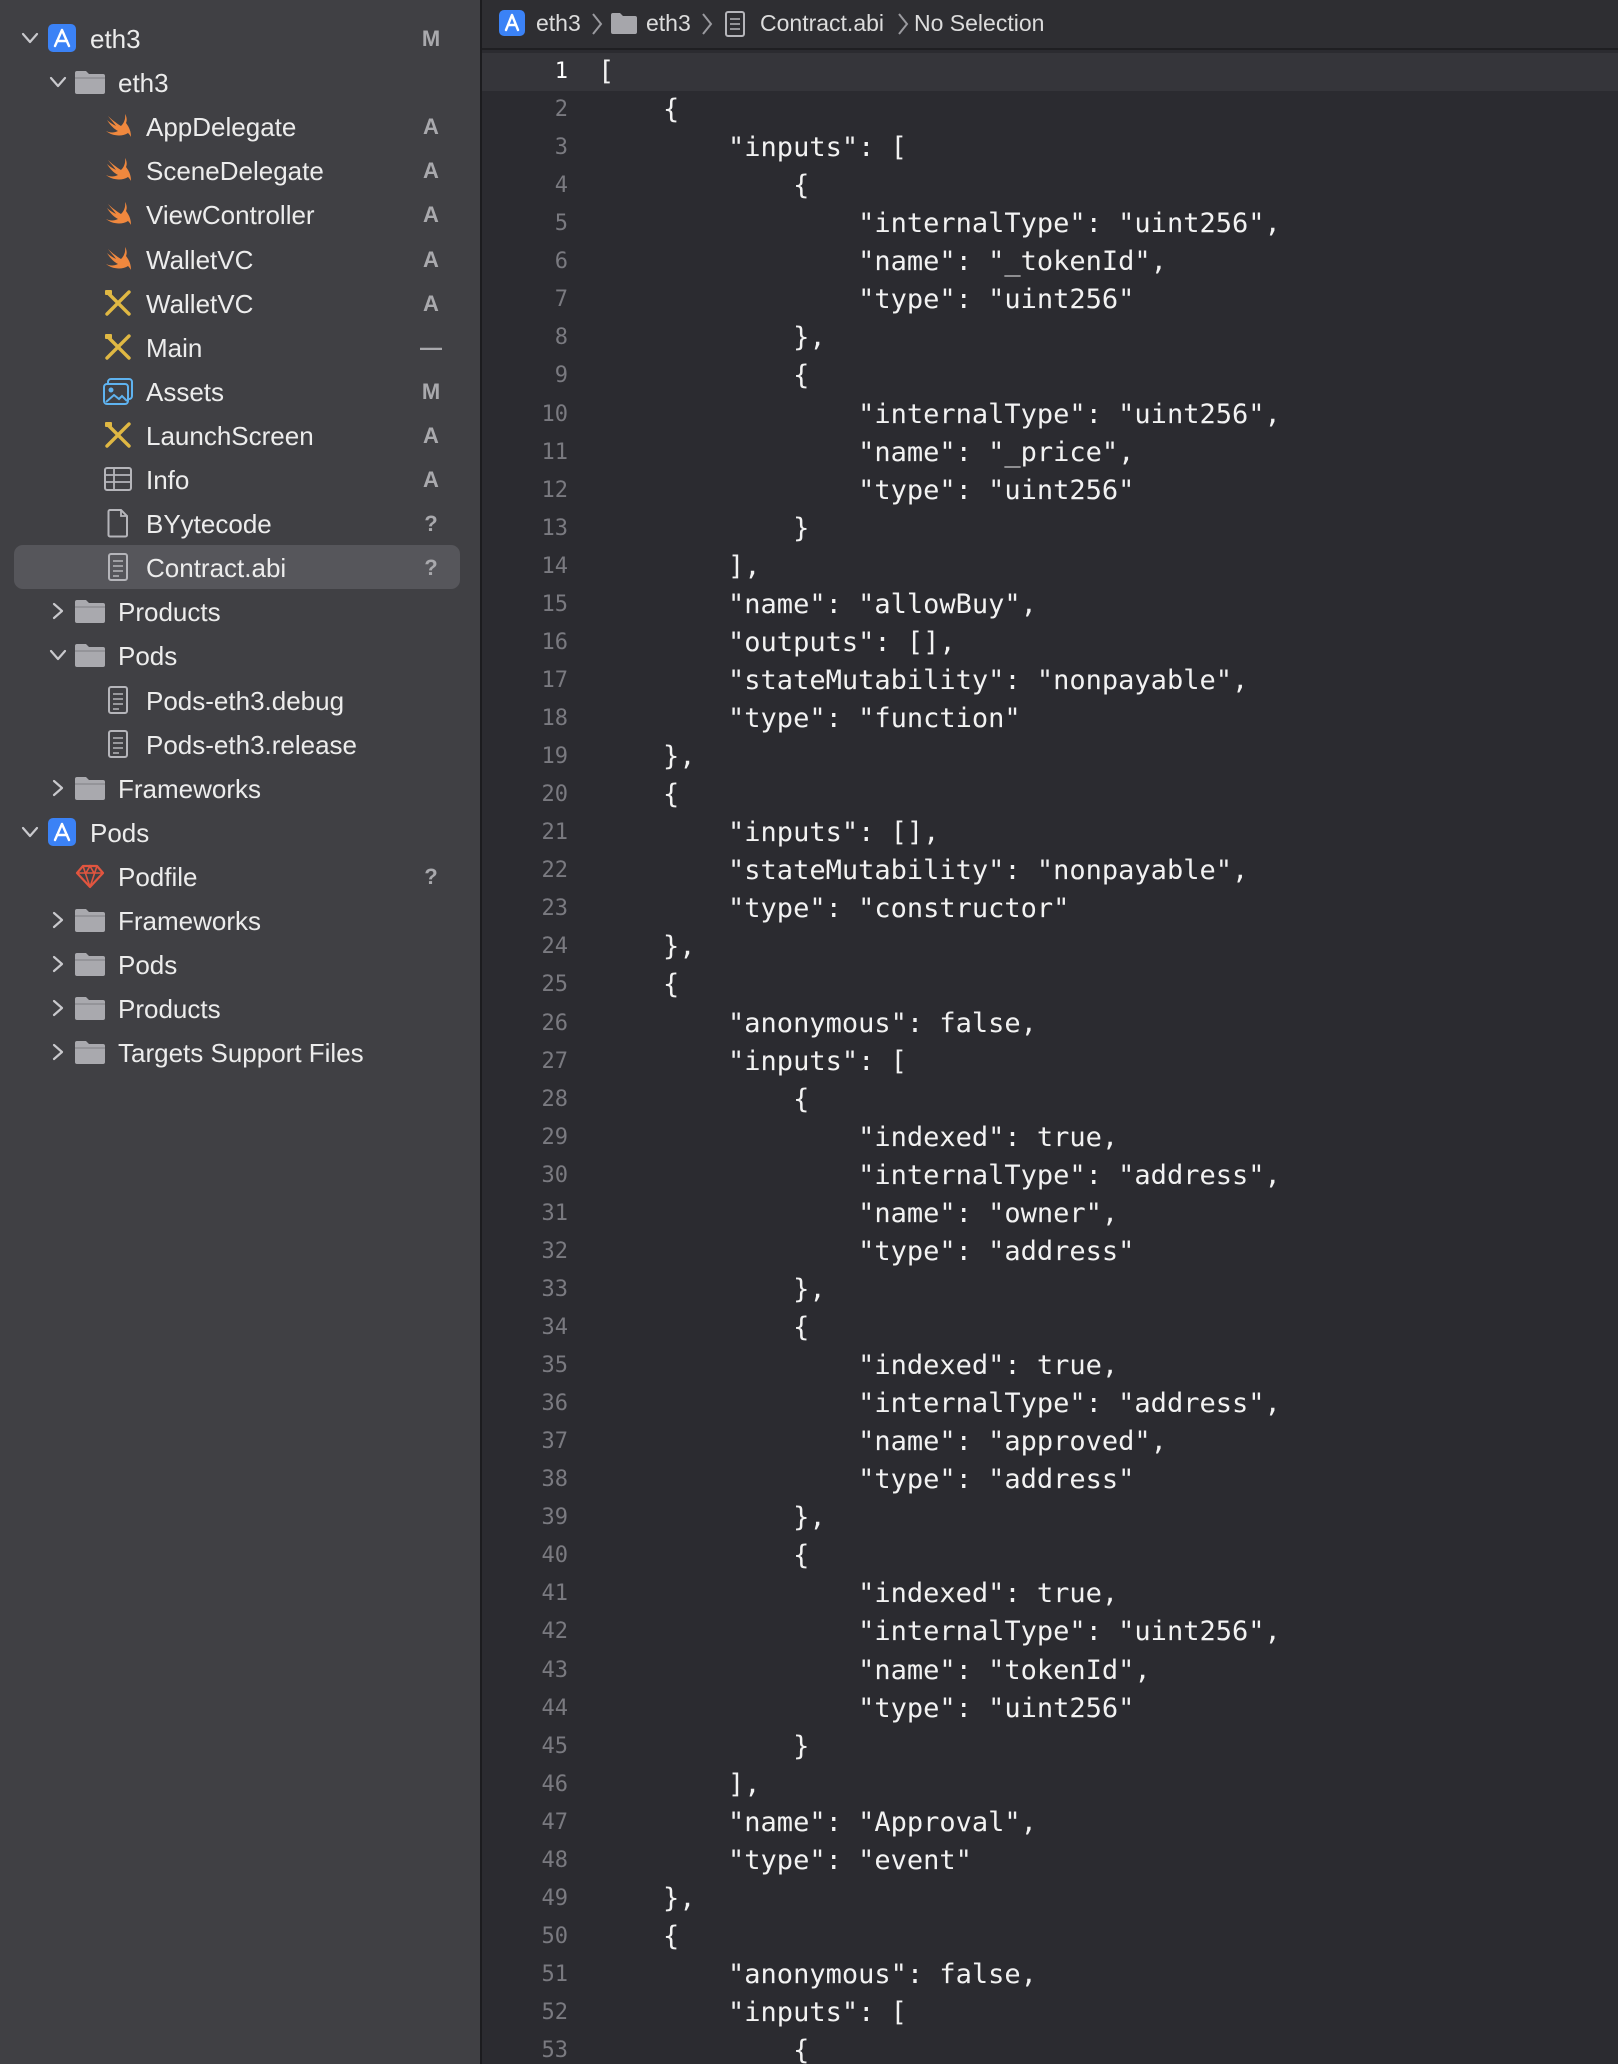 The image size is (1618, 2064). I want to click on code-line: "name": "allowBuy",, so click(817, 605).